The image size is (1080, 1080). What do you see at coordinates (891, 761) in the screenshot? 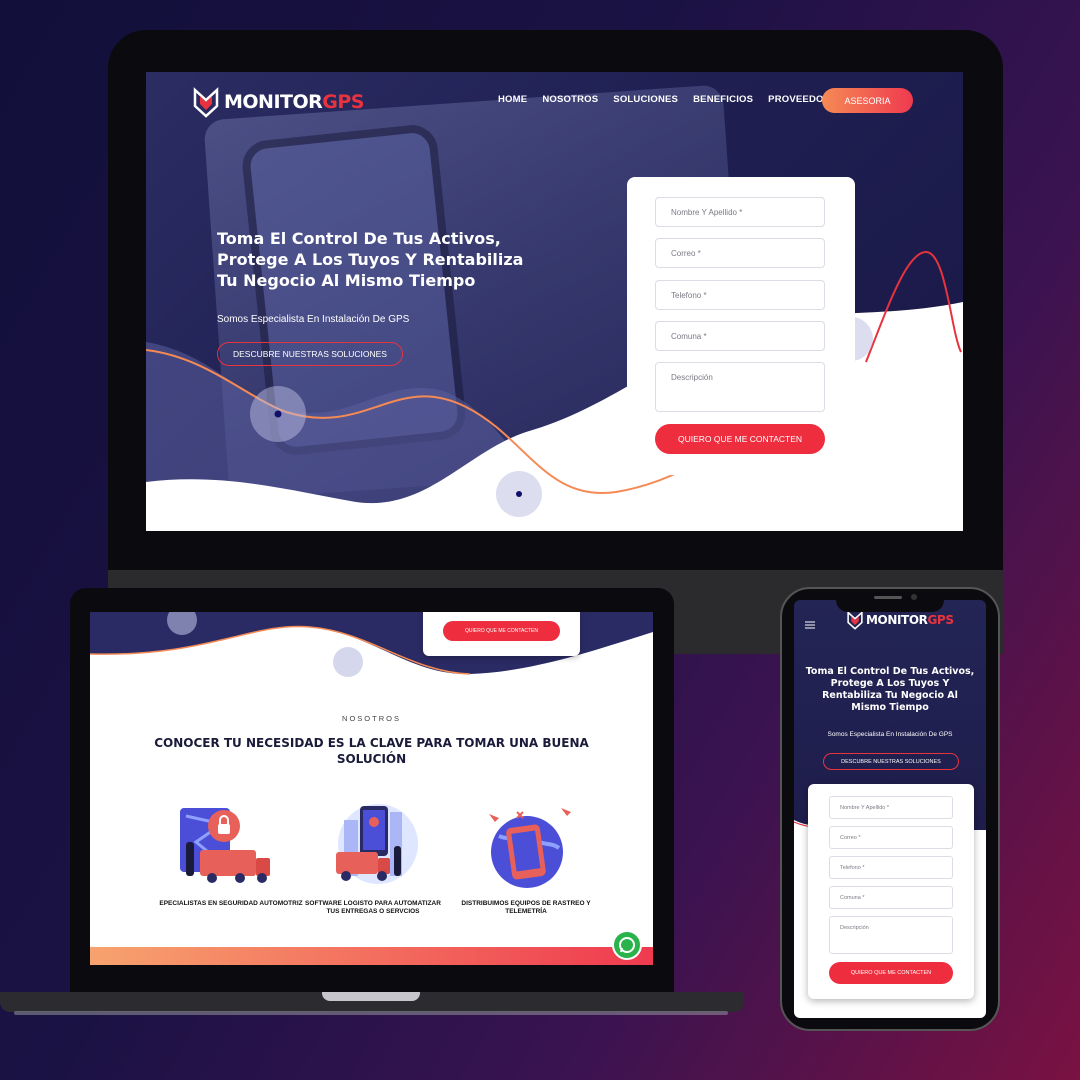
I see `phone-discover-solutions-button: DESCUBRE NUESTRAS SOLUCIONES` at bounding box center [891, 761].